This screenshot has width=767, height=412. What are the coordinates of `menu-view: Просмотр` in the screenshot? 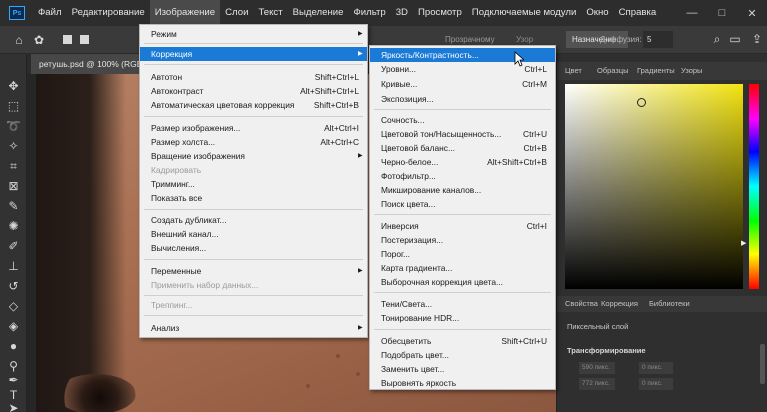 It's located at (440, 13).